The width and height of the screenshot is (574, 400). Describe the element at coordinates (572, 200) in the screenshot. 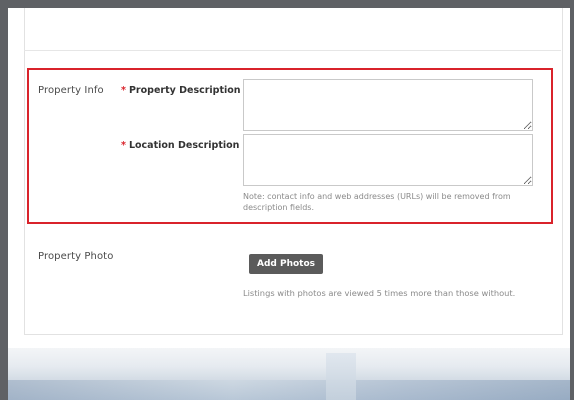

I see `backdrop-right` at that location.